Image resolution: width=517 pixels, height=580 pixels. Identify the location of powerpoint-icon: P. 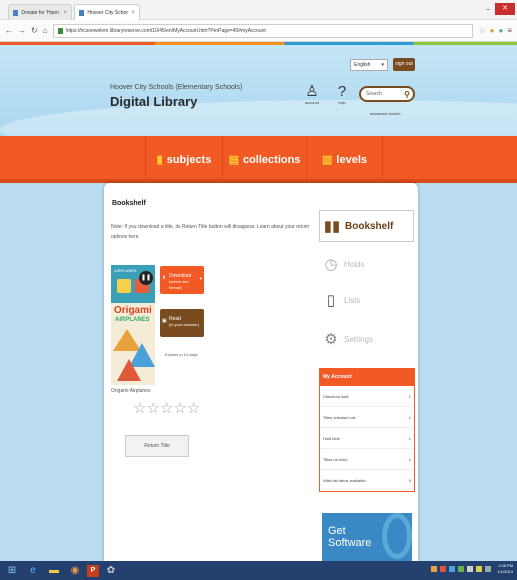
(93, 570).